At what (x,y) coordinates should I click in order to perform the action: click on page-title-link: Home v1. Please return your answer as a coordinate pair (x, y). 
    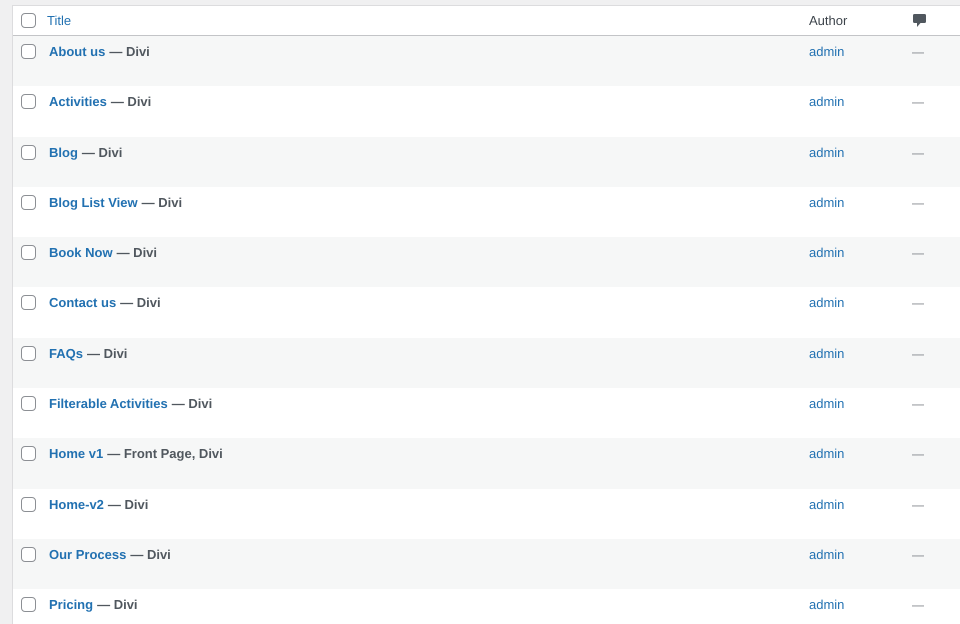
    Looking at the image, I should click on (76, 454).